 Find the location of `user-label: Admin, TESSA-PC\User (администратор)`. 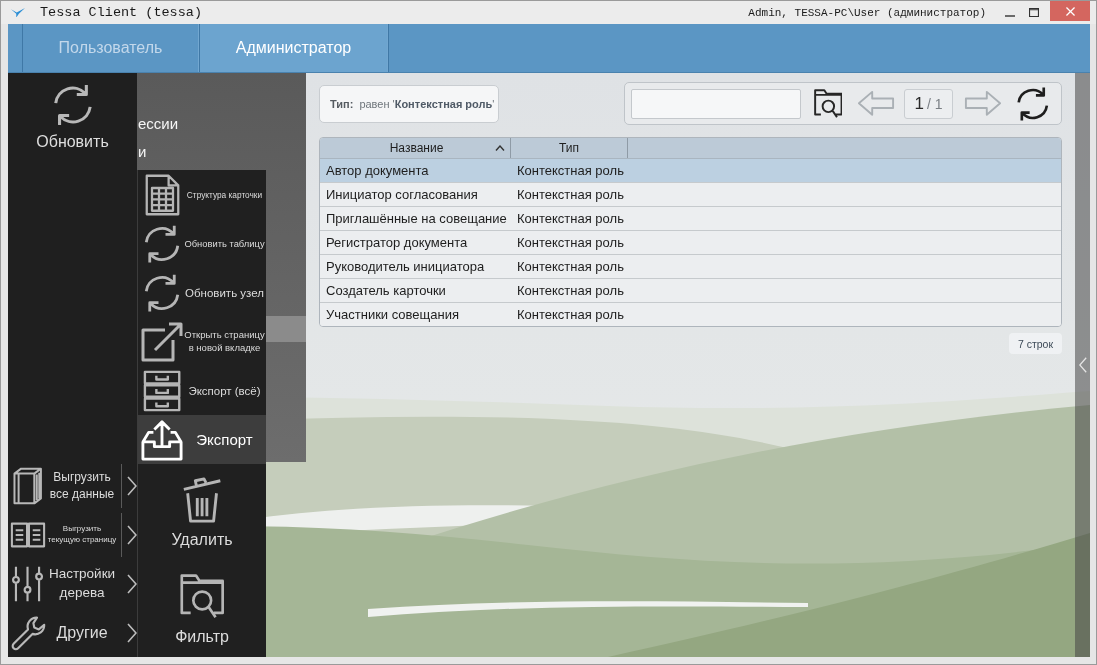

user-label: Admin, TESSA-PC\User (администратор) is located at coordinates (867, 12).